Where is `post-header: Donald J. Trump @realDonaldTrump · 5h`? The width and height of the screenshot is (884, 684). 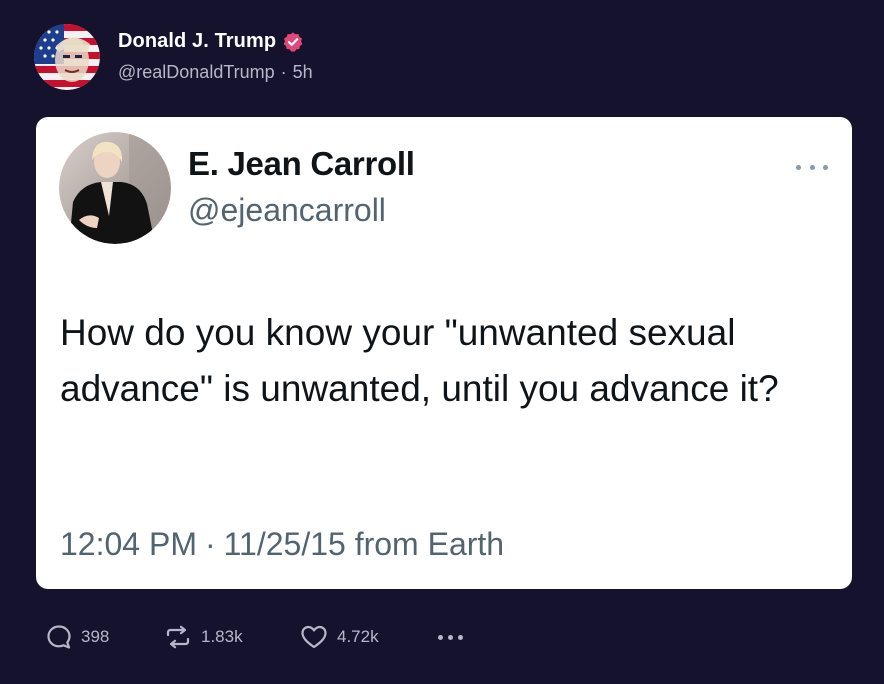
post-header: Donald J. Trump @realDonaldTrump · 5h is located at coordinates (173, 57).